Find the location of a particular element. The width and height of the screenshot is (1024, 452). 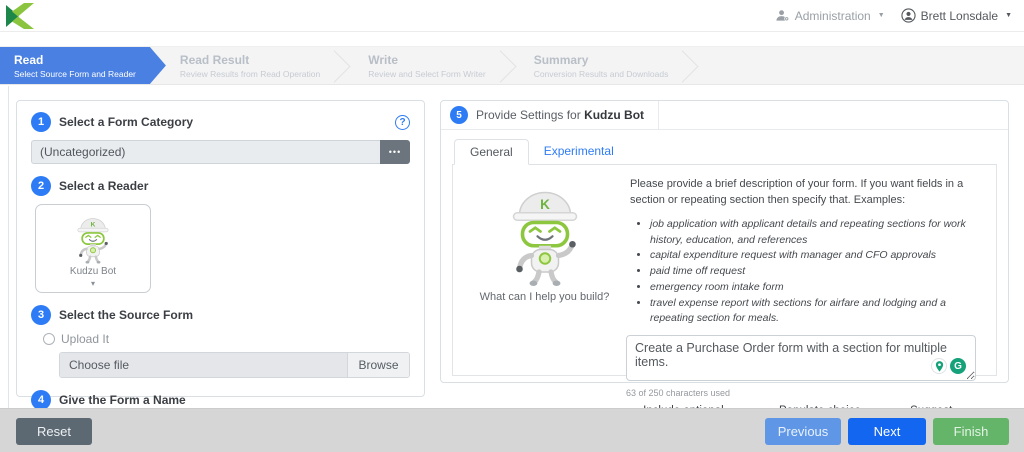

administration-label: Administration is located at coordinates (832, 15).